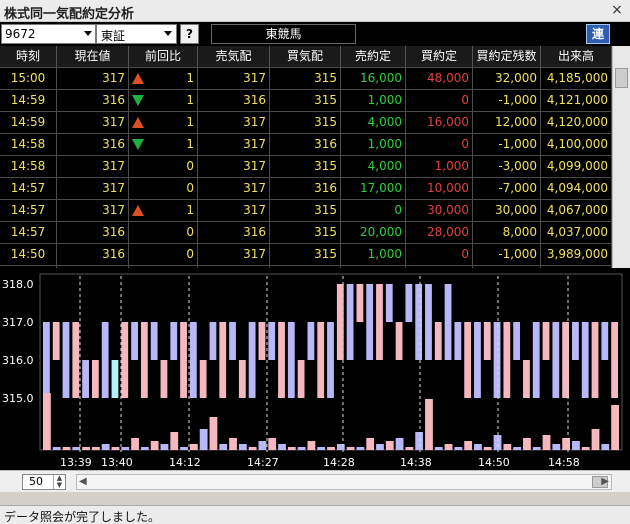  What do you see at coordinates (339, 462) in the screenshot?
I see `x-tick-label: 14:28` at bounding box center [339, 462].